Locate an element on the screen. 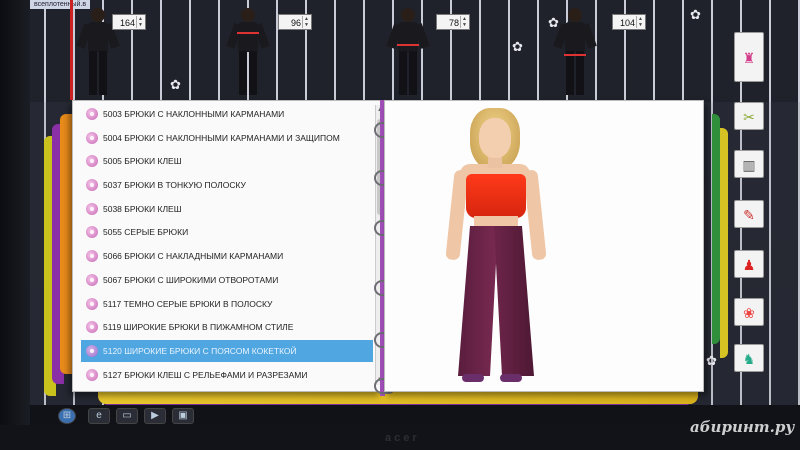  preview-trousers is located at coordinates (478, 301).